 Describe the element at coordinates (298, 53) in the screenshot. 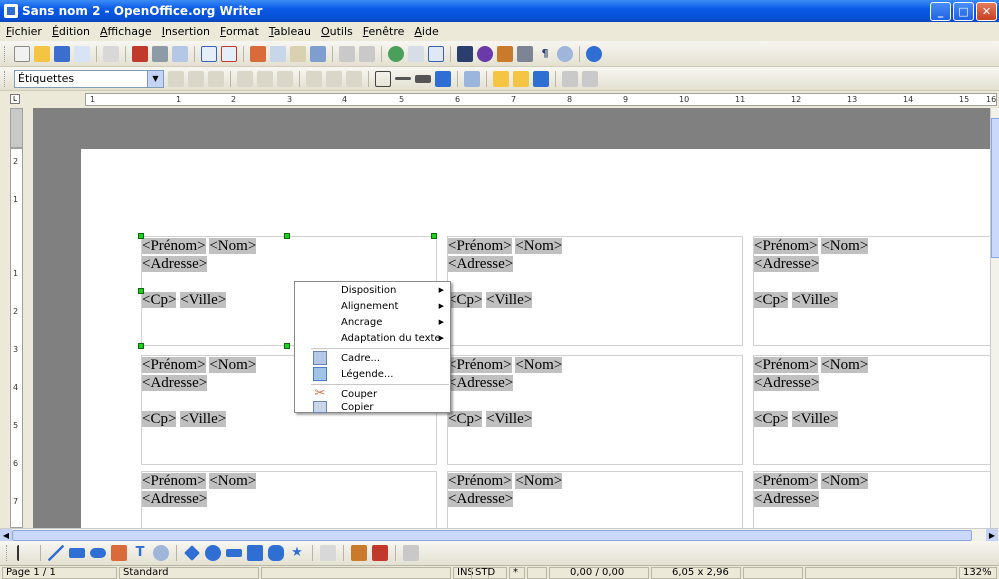

I see `paste-icon` at that location.